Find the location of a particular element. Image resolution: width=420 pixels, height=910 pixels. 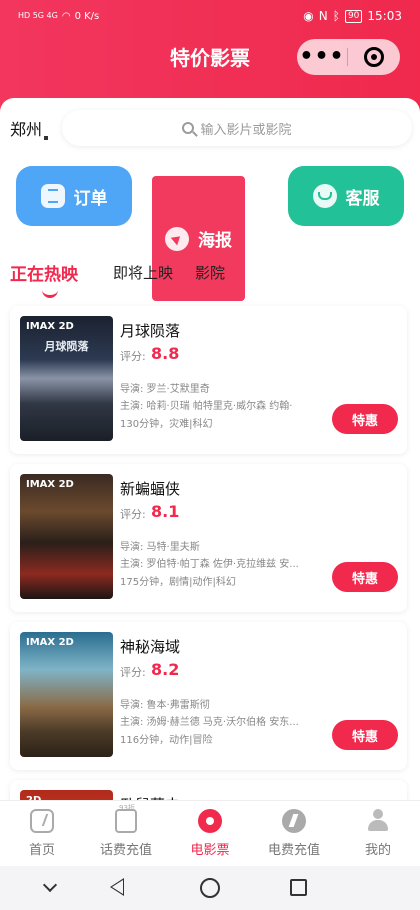

home-circle-icon is located at coordinates (210, 888).